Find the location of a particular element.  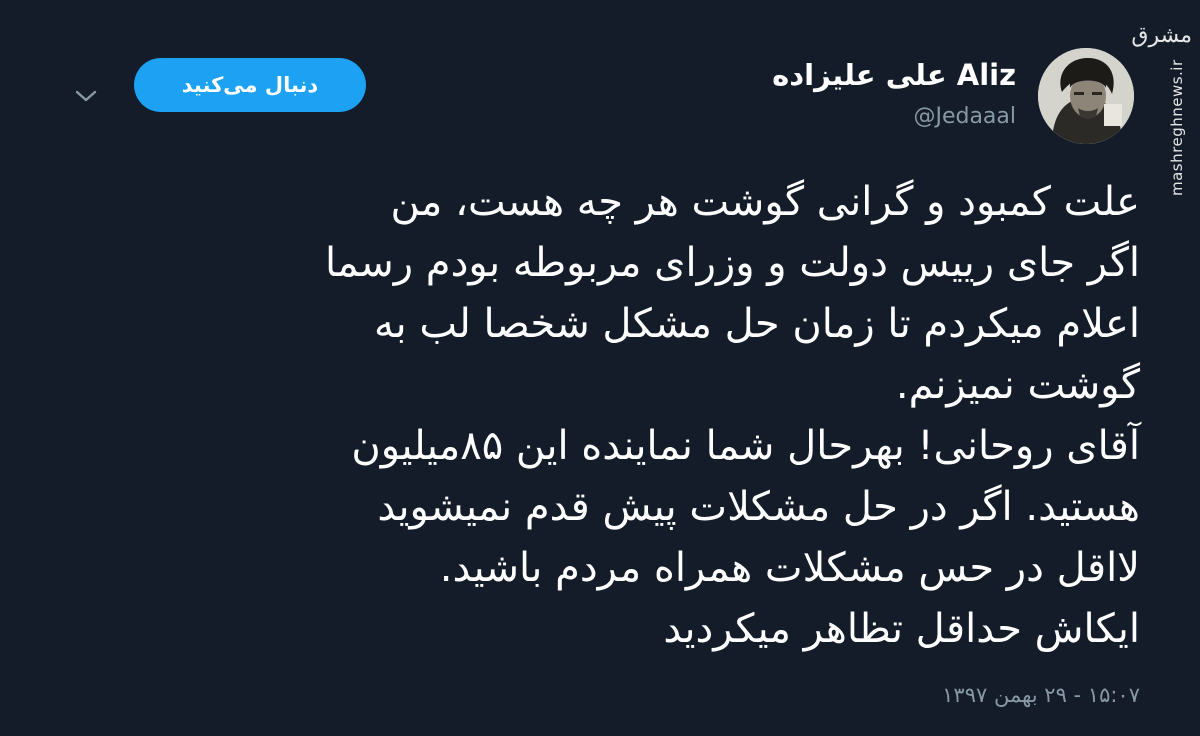

tweet-text-line: ایکاش حداقل تظاهر میکردید is located at coordinates (901, 629).